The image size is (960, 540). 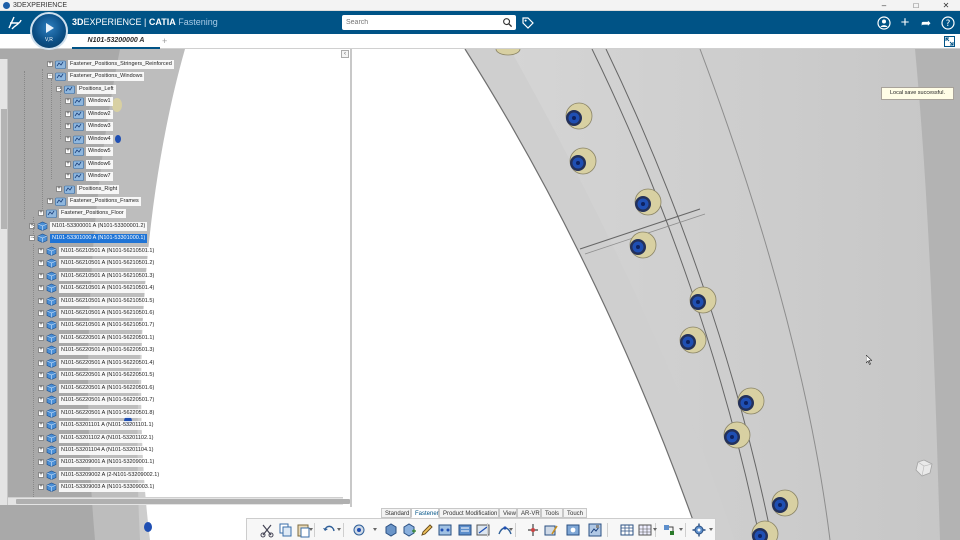 I want to click on tree-node: + Window3, so click(x=185, y=126).